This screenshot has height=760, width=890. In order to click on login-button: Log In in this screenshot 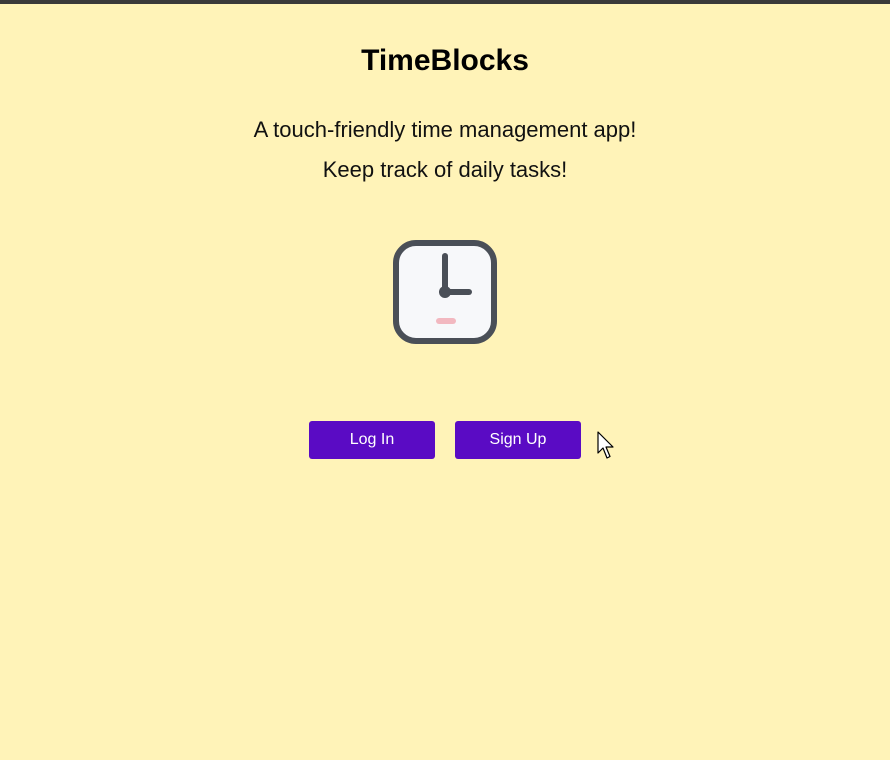, I will do `click(372, 440)`.